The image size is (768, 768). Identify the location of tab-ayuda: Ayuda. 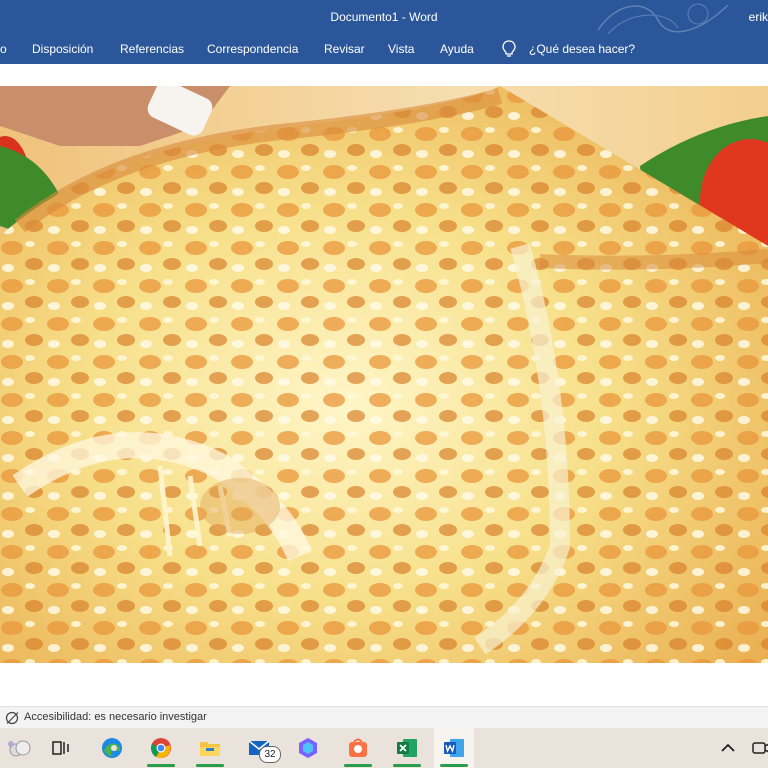
(457, 49).